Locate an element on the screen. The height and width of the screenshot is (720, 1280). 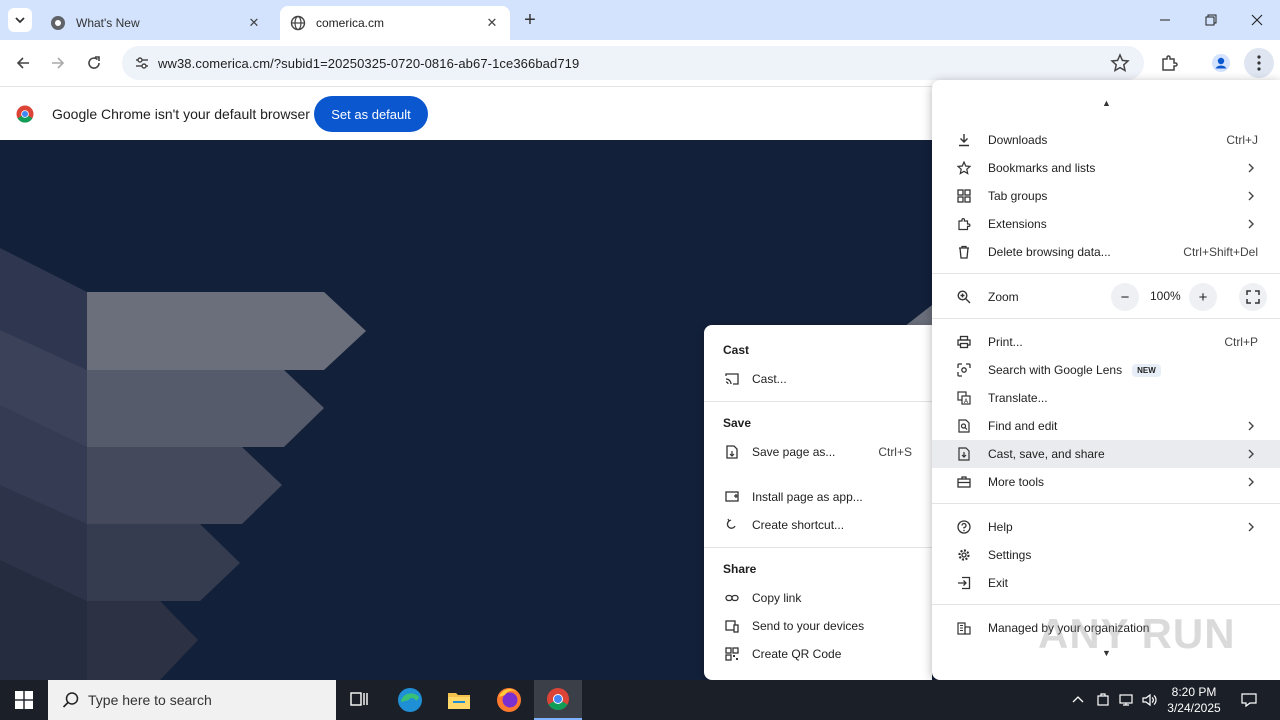
fullscreen-button is located at coordinates (1253, 297).